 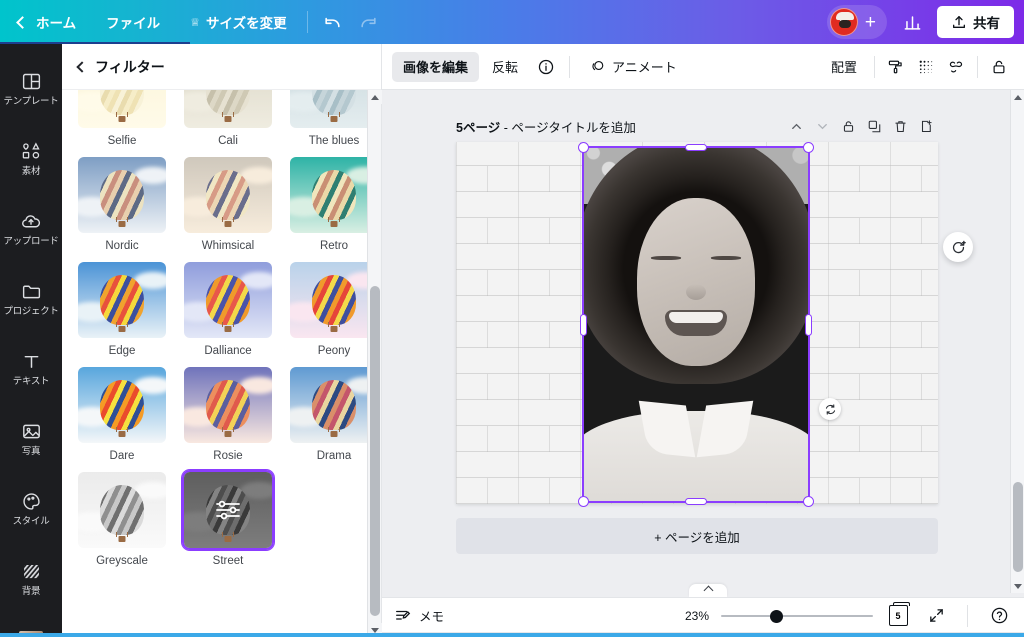 I want to click on bar-chart-icon, so click(x=912, y=22).